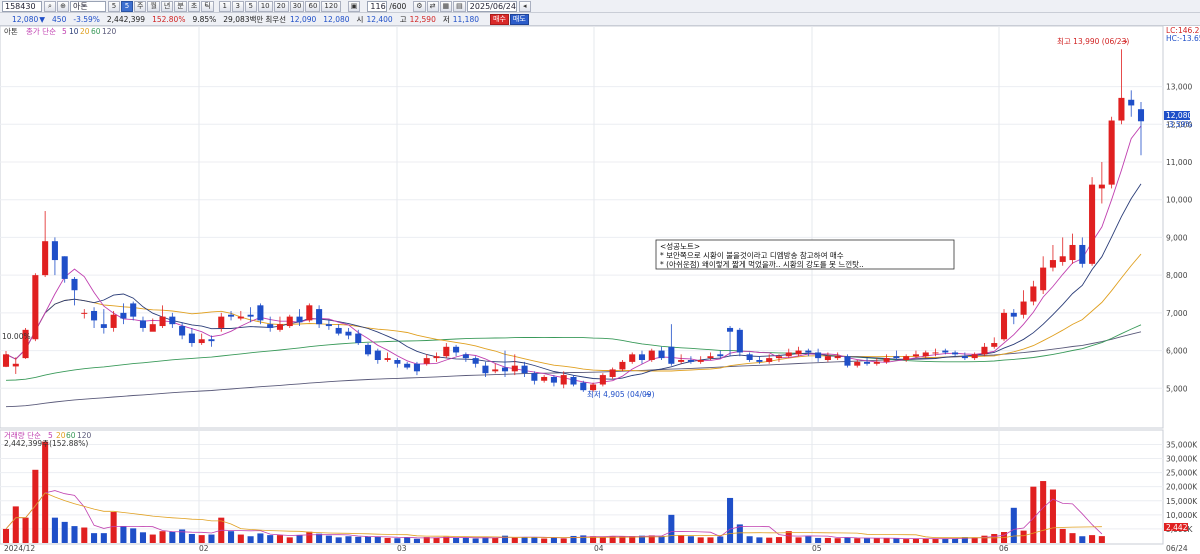 The width and height of the screenshot is (1200, 554). I want to click on interval-10-button: 10, so click(265, 6).